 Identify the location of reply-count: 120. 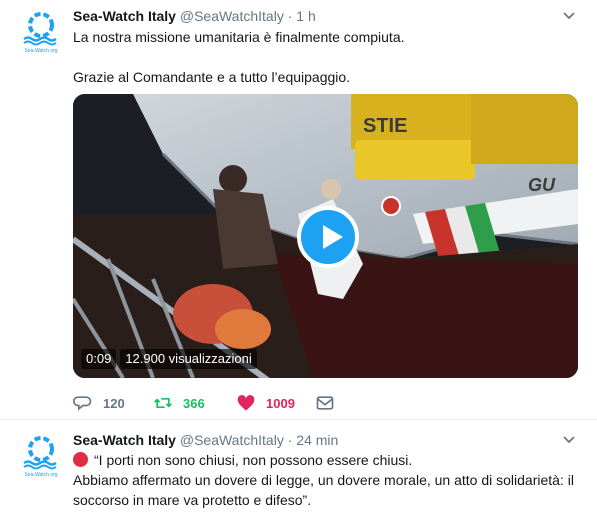
(114, 403).